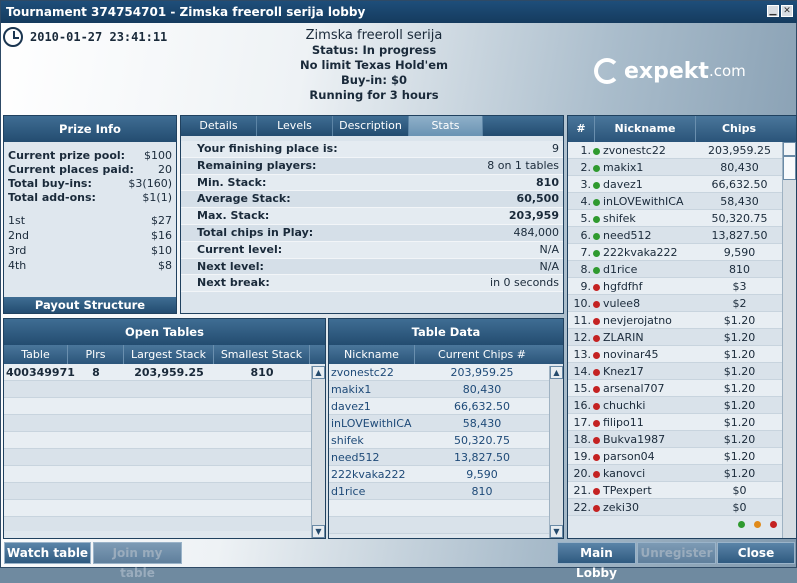 The image size is (797, 583). Describe the element at coordinates (675, 218) in the screenshot. I see `player-row: 5. shifek 50,320.75` at that location.